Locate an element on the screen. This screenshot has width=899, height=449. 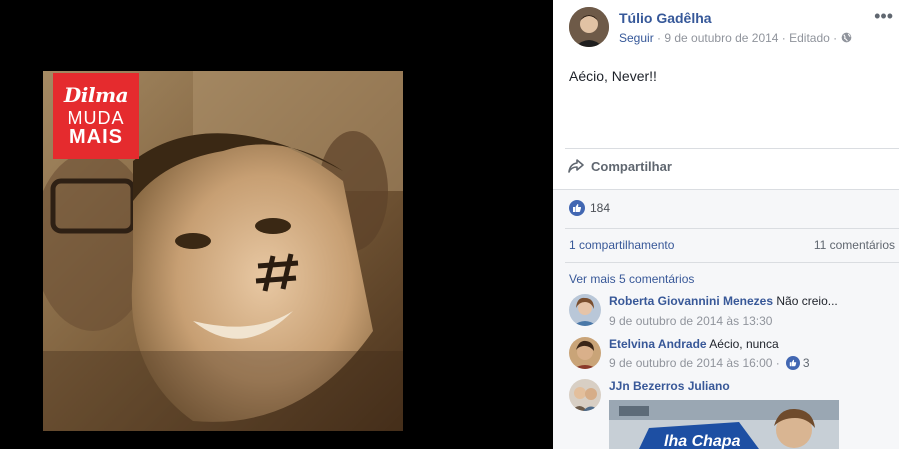
comment-time: 9 de outubro de 2014 às 13:30 is located at coordinates (690, 321).